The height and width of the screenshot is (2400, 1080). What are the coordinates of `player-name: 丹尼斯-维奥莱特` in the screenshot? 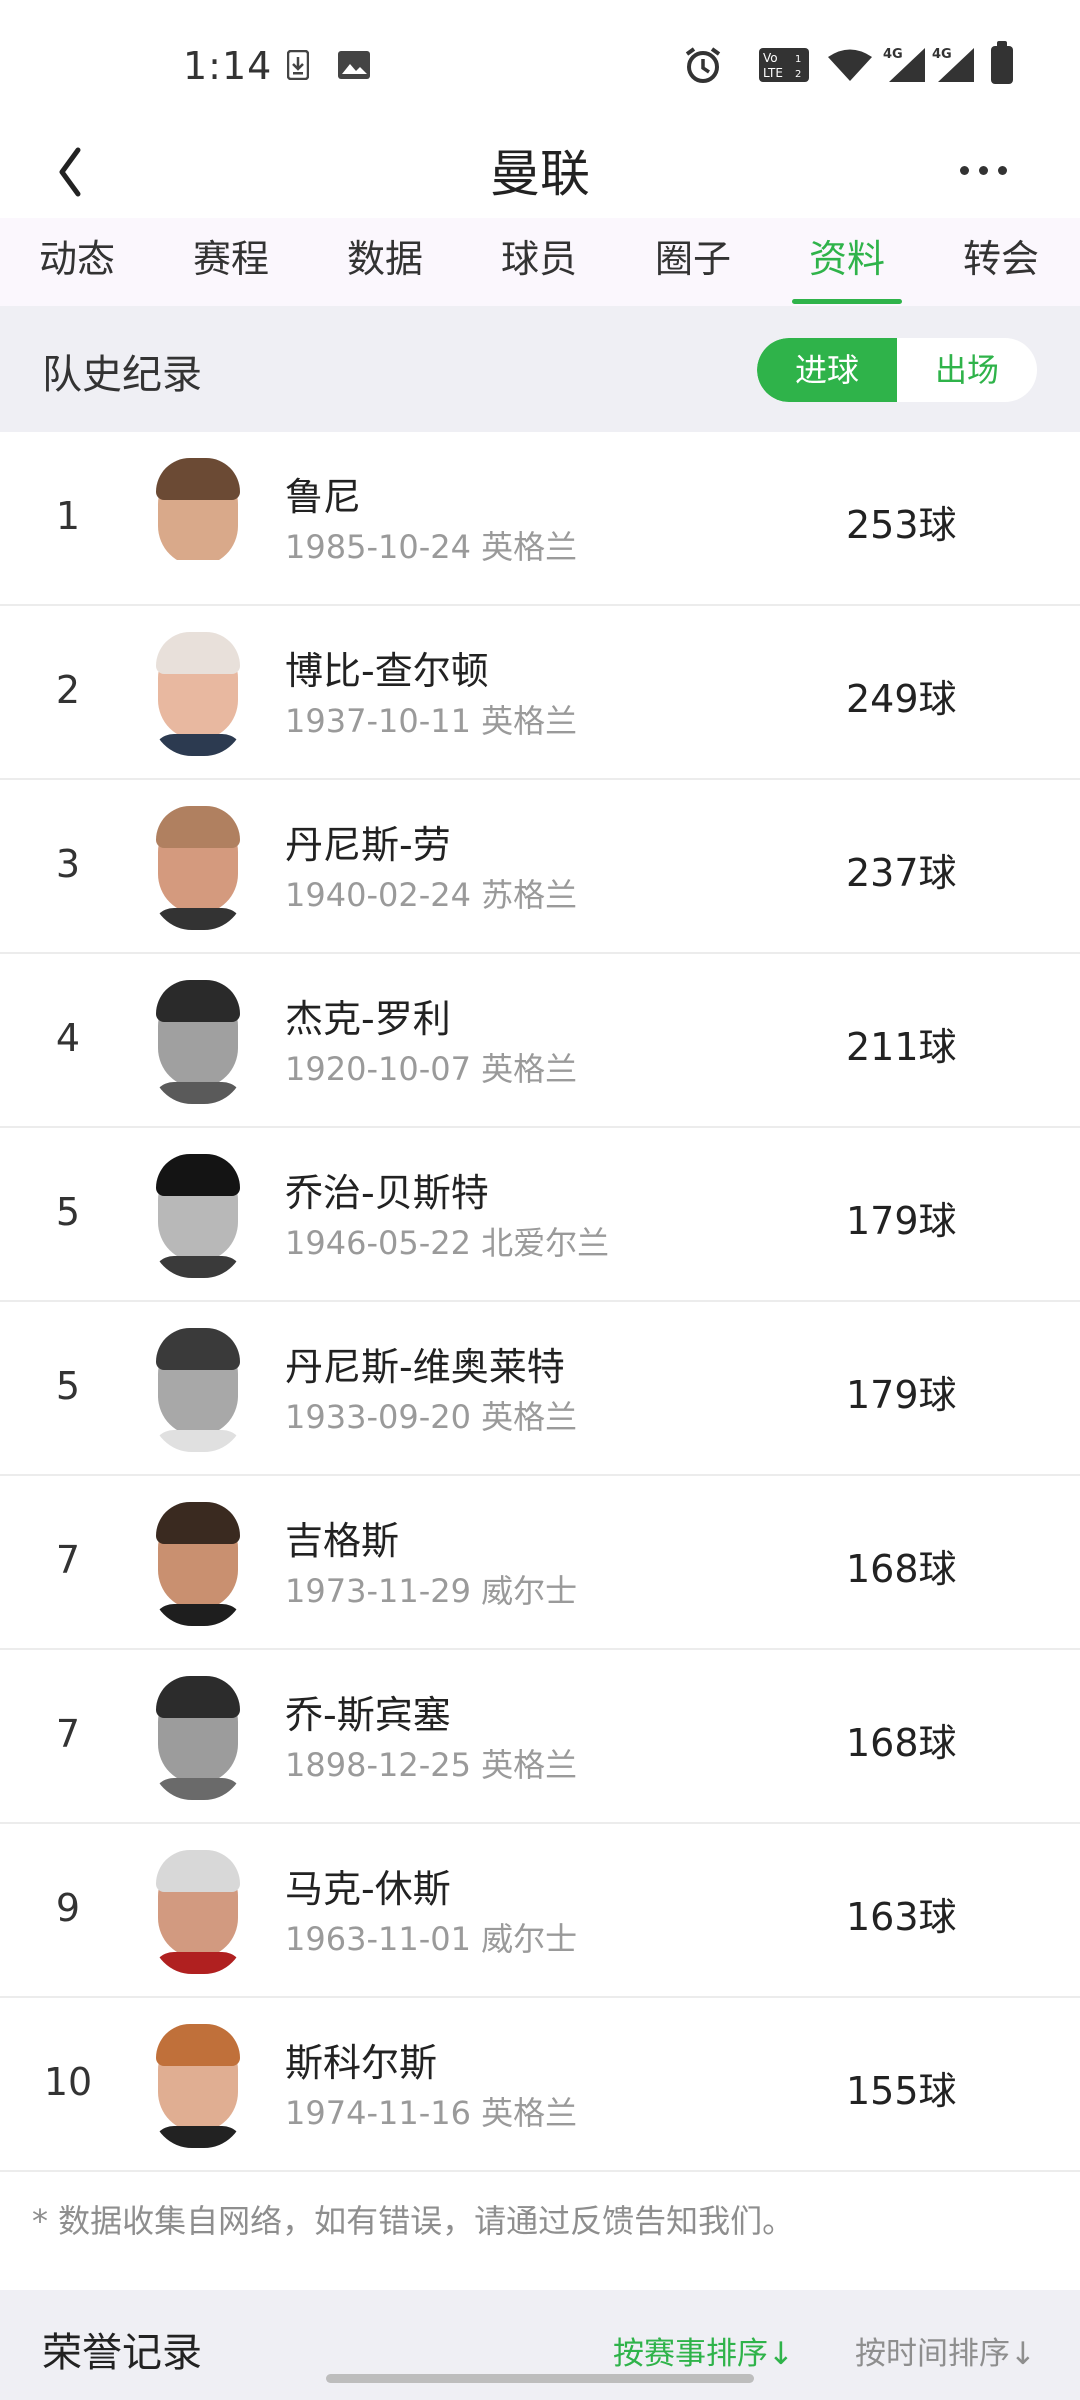 It's located at (425, 1367).